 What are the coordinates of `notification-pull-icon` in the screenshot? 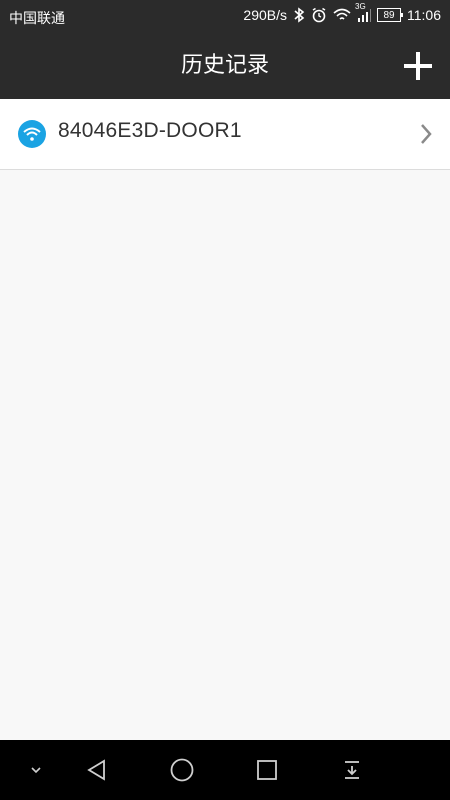 It's located at (352, 770).